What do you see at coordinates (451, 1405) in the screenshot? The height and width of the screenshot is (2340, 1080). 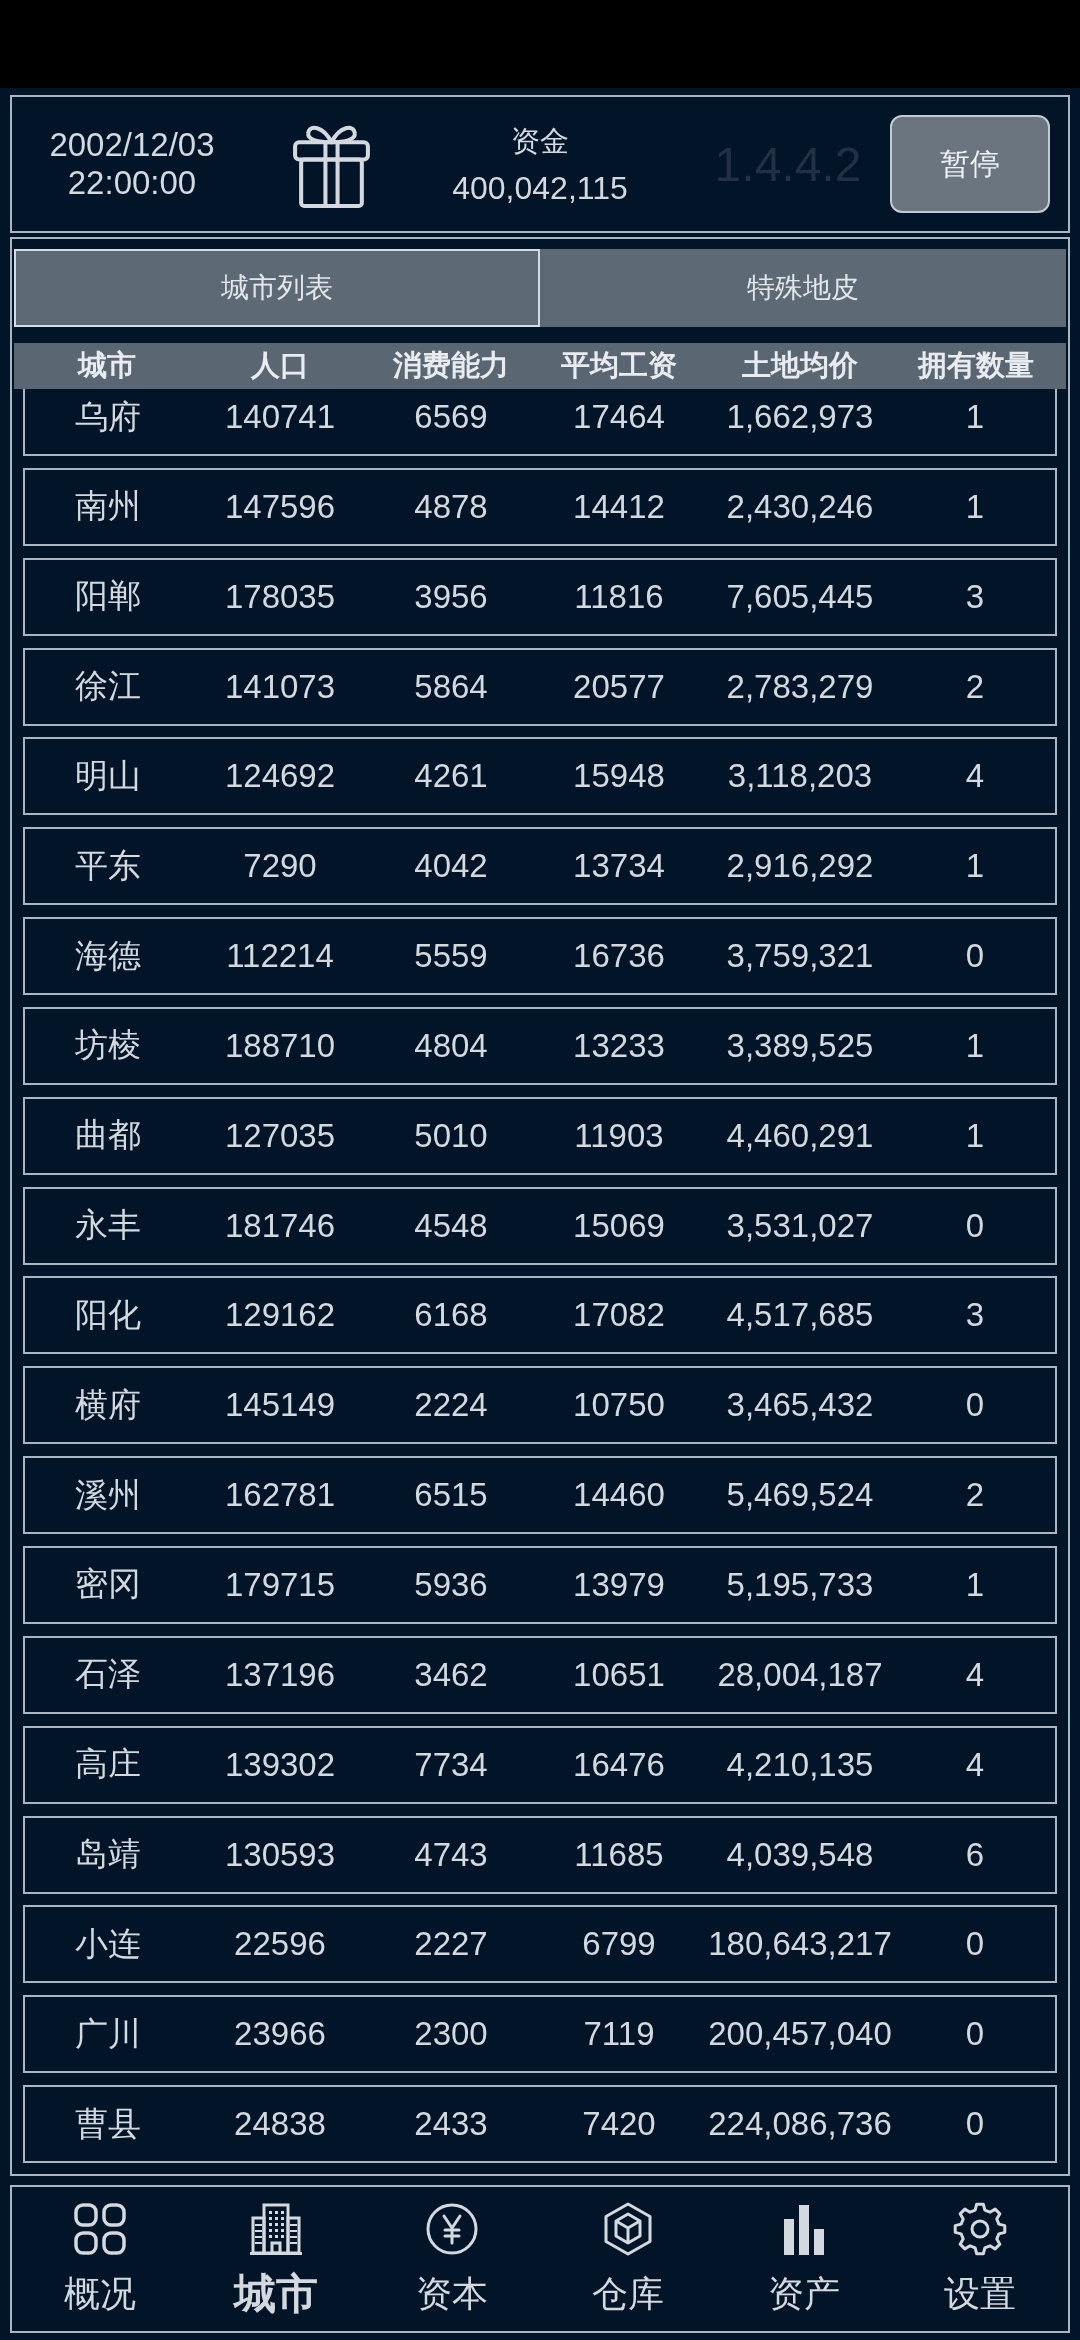 I see `table-cell-text: 2224` at bounding box center [451, 1405].